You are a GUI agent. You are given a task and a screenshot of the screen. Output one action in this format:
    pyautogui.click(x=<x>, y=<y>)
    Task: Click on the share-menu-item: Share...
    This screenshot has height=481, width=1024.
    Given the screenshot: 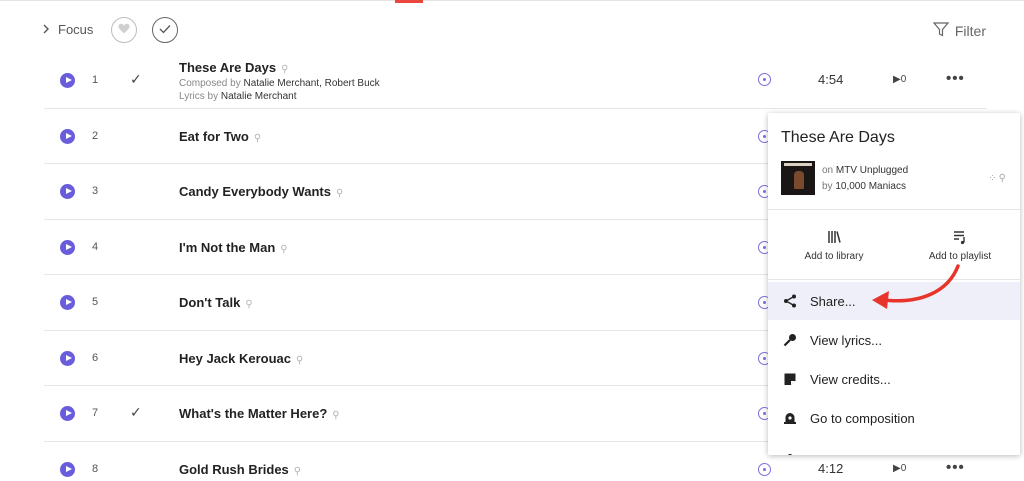 What is the action you would take?
    pyautogui.click(x=894, y=301)
    